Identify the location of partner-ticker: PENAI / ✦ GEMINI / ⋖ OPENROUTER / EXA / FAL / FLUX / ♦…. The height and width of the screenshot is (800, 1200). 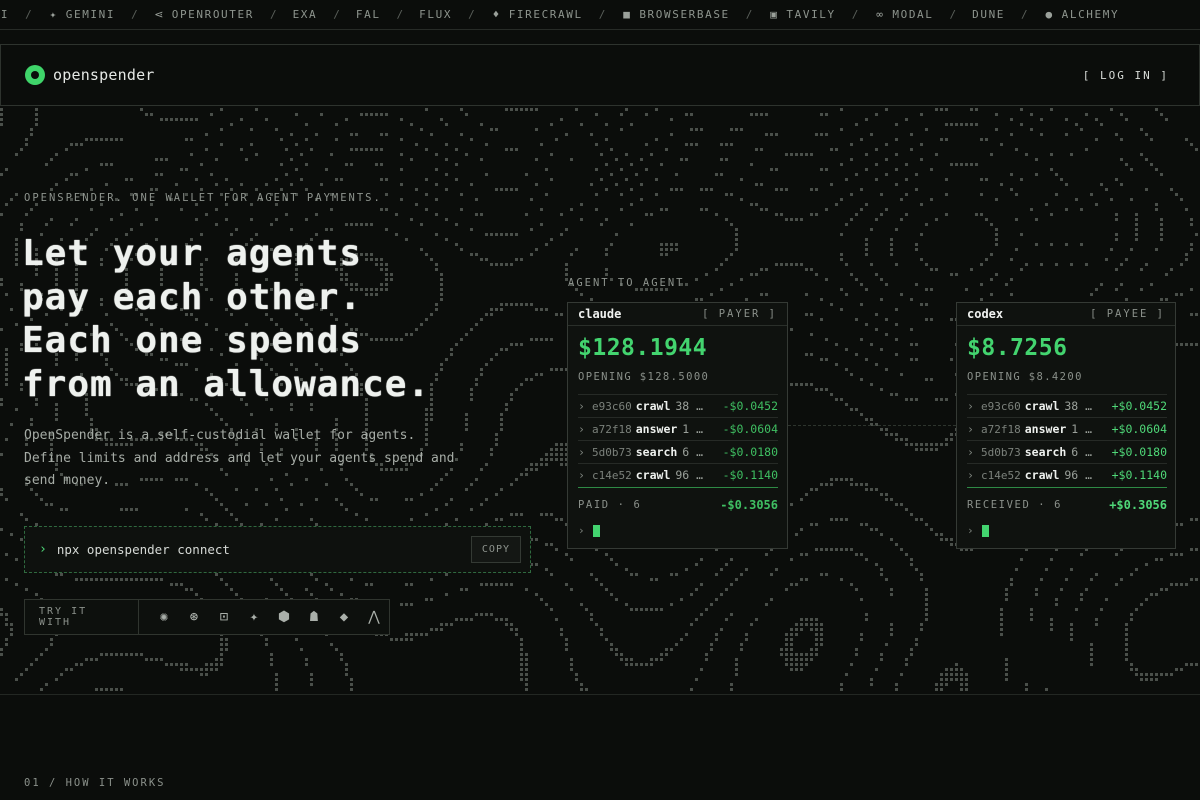
(600, 15).